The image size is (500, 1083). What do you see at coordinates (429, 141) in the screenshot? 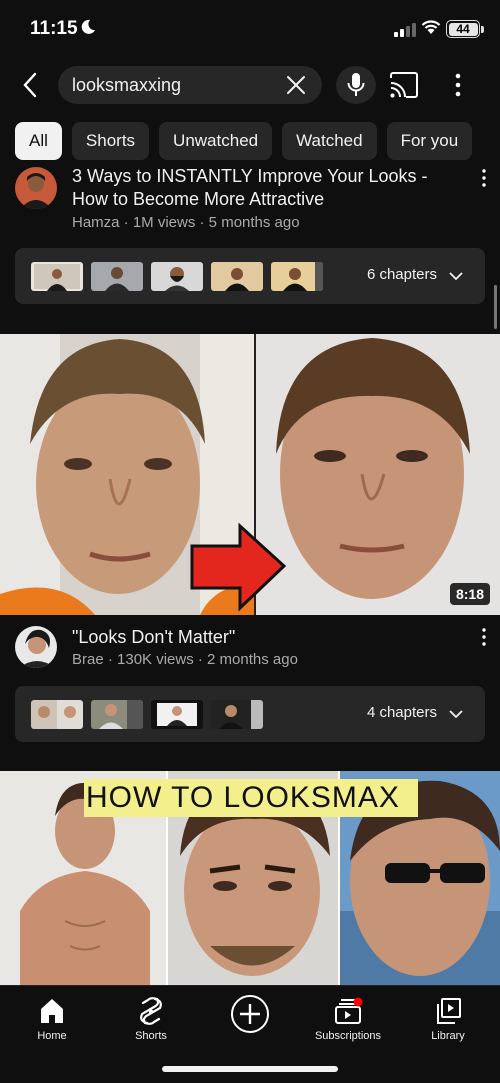
I see `chip-for-you: For you` at bounding box center [429, 141].